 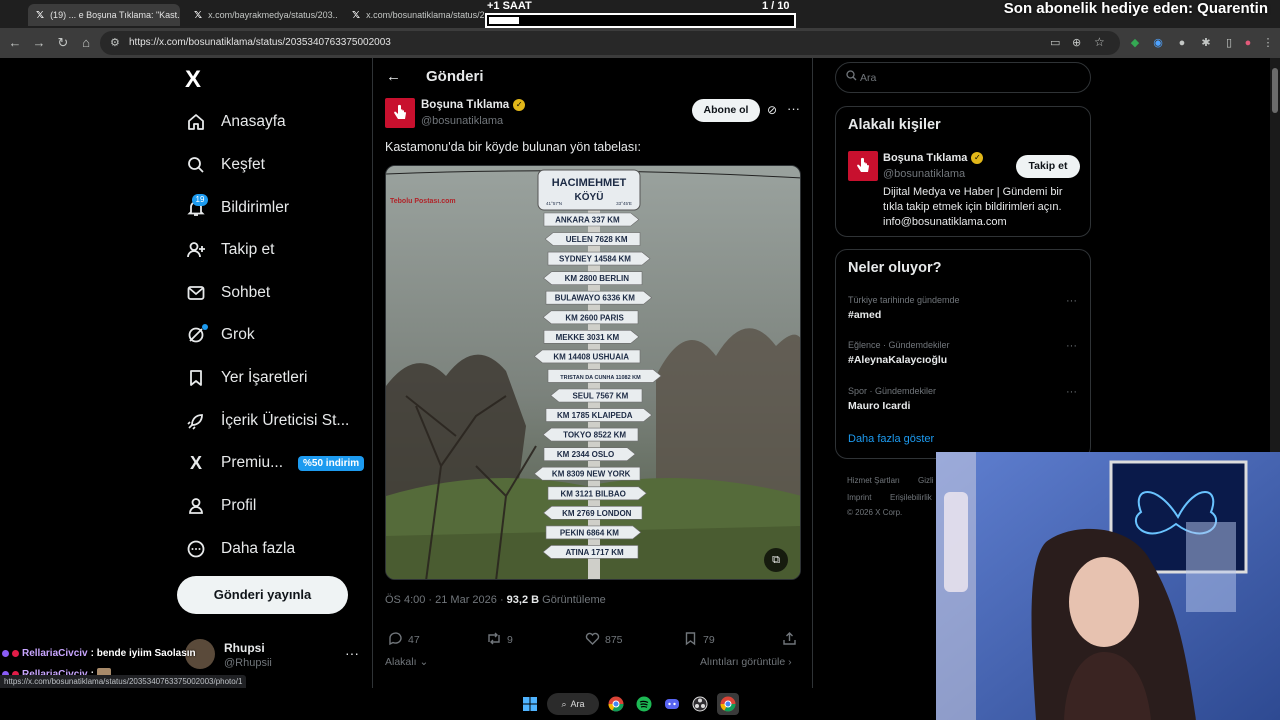 What do you see at coordinates (395, 640) in the screenshot?
I see `reply-icon` at bounding box center [395, 640].